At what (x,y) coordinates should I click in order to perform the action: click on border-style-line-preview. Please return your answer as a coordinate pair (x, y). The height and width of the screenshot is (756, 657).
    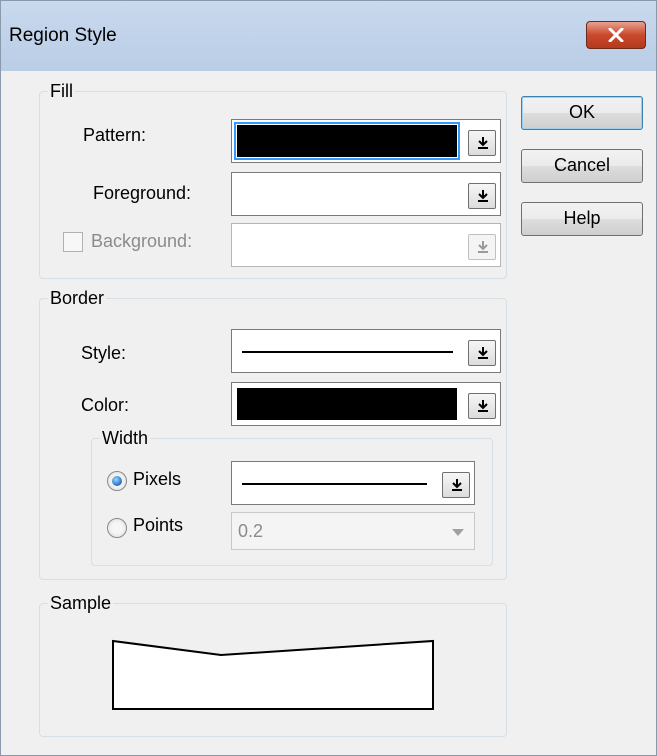
    Looking at the image, I should click on (347, 352).